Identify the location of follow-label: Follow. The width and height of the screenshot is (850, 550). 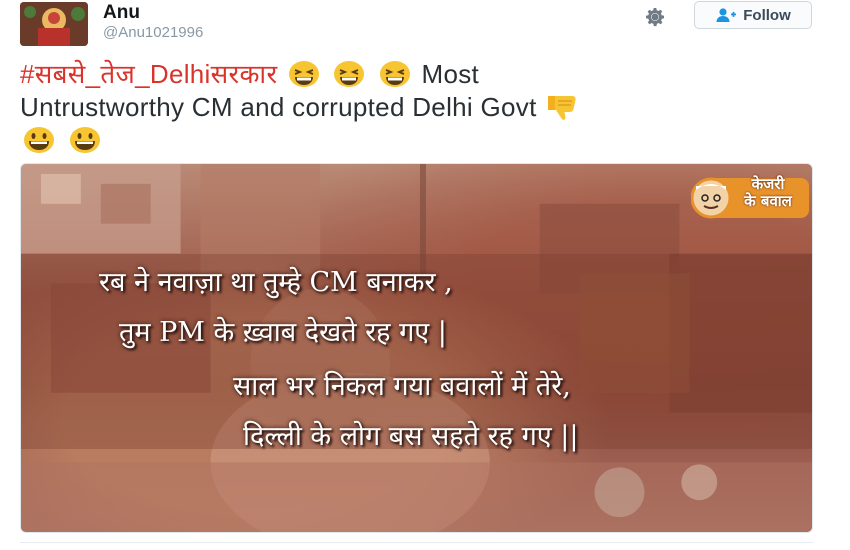
(767, 15).